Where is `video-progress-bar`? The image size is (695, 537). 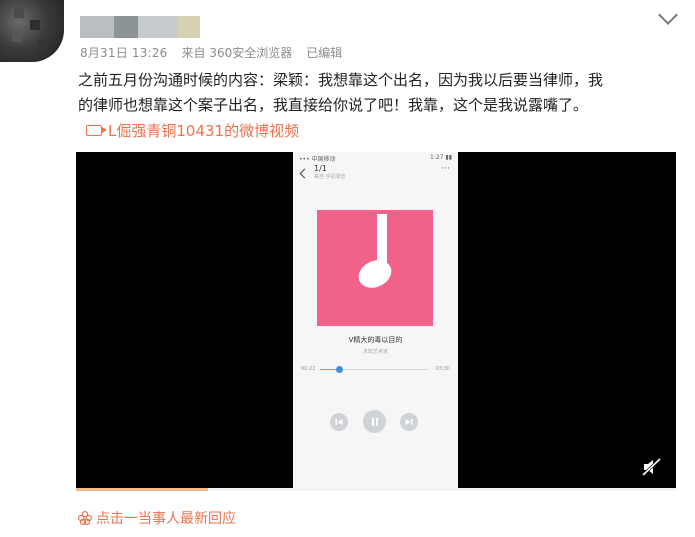
video-progress-bar is located at coordinates (376, 489).